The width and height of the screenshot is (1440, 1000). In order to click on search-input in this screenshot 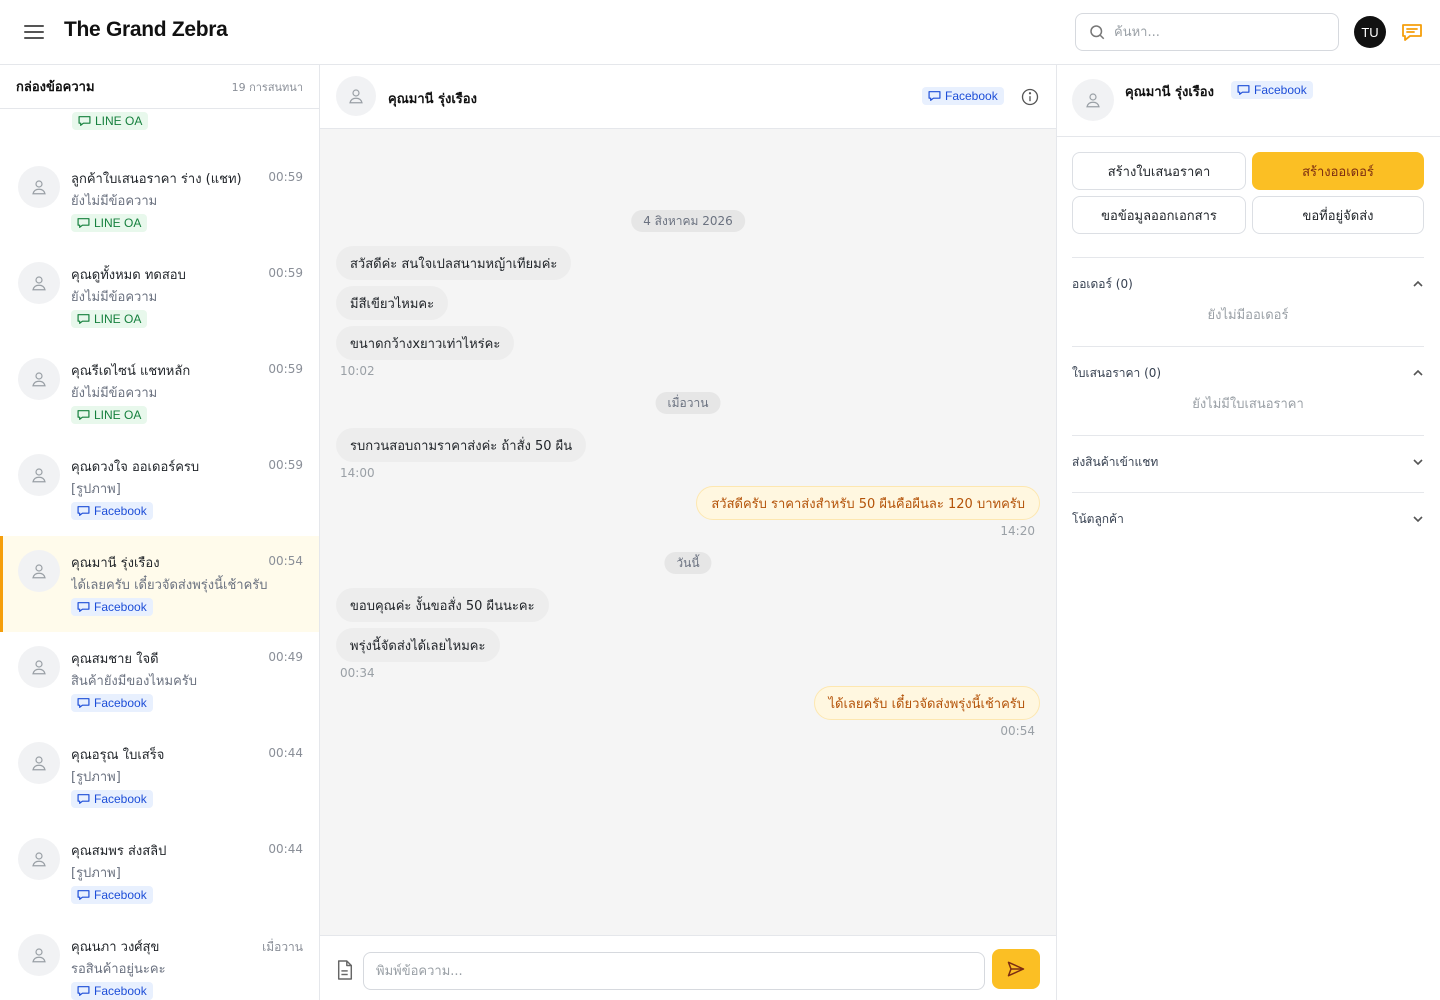, I will do `click(1214, 32)`.